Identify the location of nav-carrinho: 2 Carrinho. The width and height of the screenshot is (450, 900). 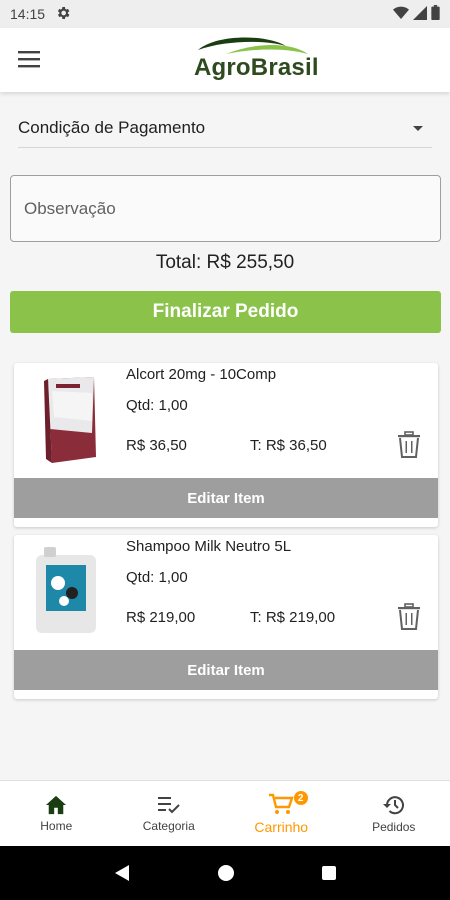
(281, 813).